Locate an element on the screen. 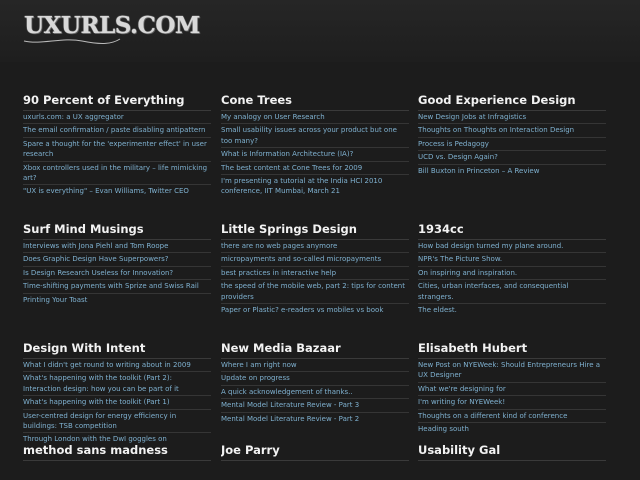 The height and width of the screenshot is (480, 640). feed-link: A quick acknowledgement of thanks.. is located at coordinates (315, 393).